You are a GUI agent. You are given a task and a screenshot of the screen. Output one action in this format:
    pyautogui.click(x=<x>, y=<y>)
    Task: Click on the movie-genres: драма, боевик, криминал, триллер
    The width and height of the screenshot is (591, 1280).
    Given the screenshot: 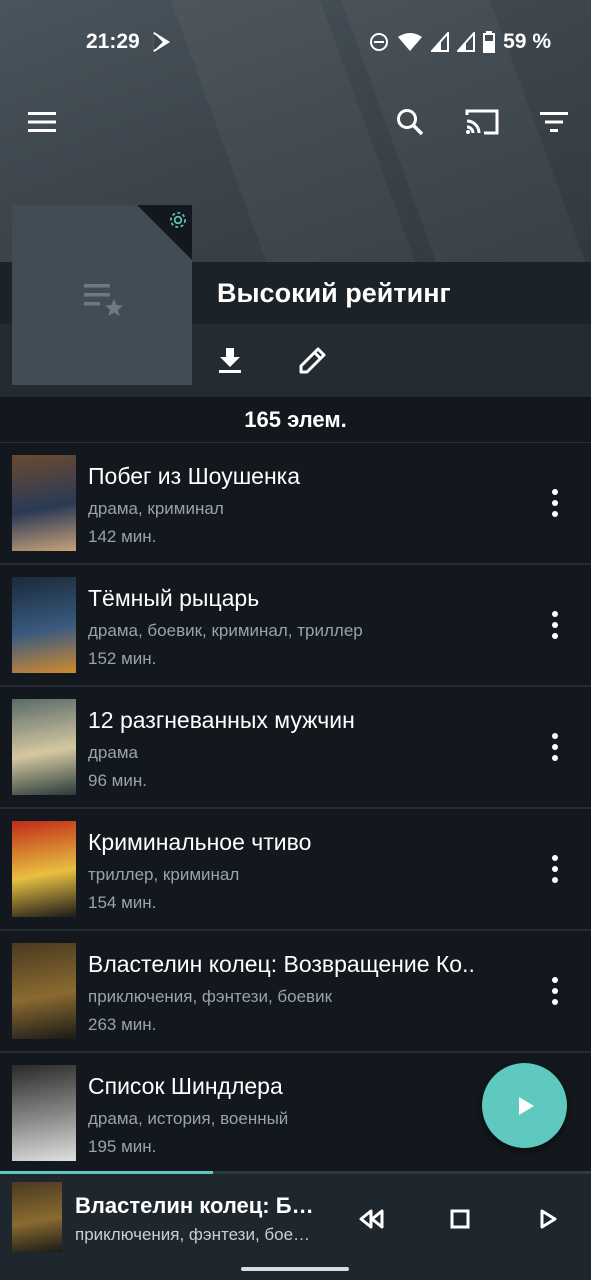 What is the action you would take?
    pyautogui.click(x=225, y=630)
    